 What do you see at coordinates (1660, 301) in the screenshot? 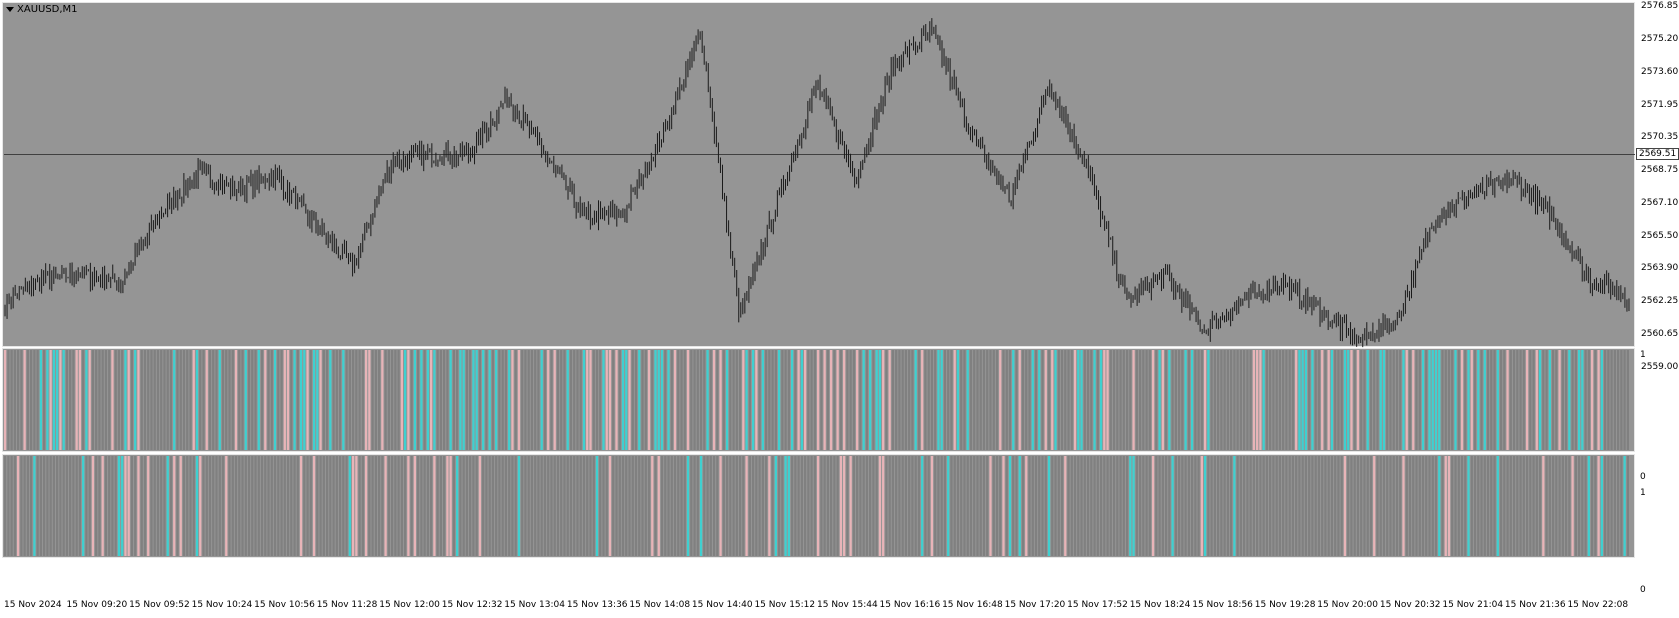
I see `price-tick-label: 2562.25` at bounding box center [1660, 301].